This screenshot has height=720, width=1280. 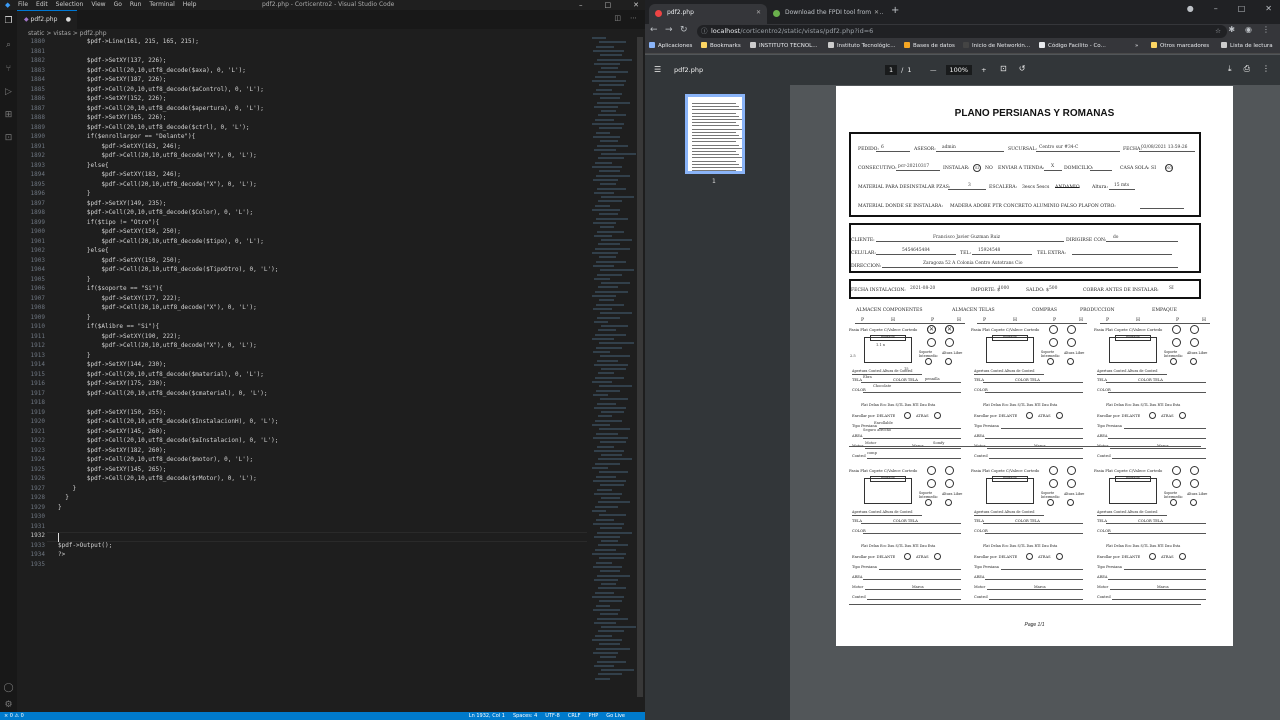 I want to click on line-number: 1898, so click(x=37, y=212).